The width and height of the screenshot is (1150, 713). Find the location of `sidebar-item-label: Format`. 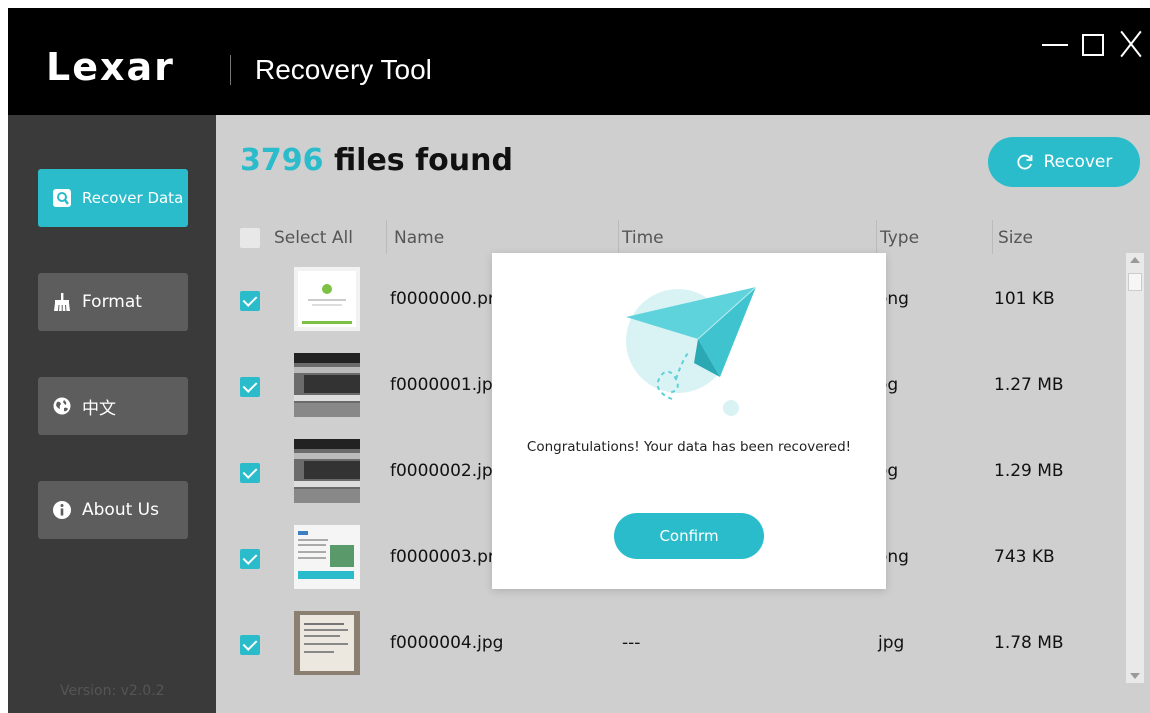

sidebar-item-label: Format is located at coordinates (112, 302).